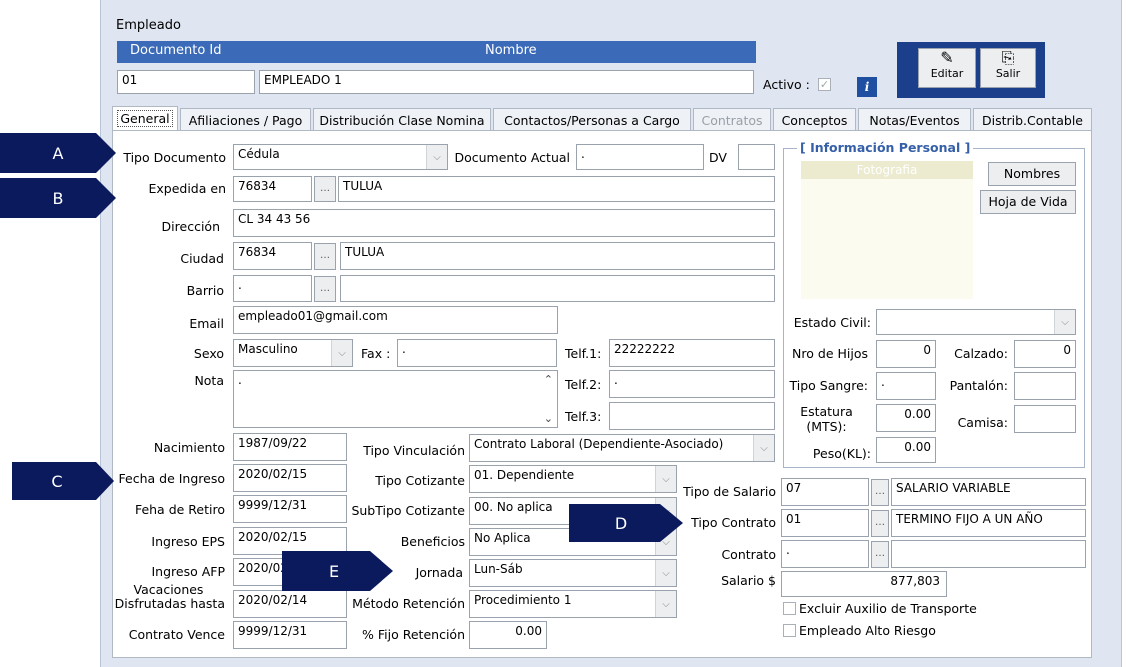  What do you see at coordinates (621, 523) in the screenshot?
I see `callout-d: D` at bounding box center [621, 523].